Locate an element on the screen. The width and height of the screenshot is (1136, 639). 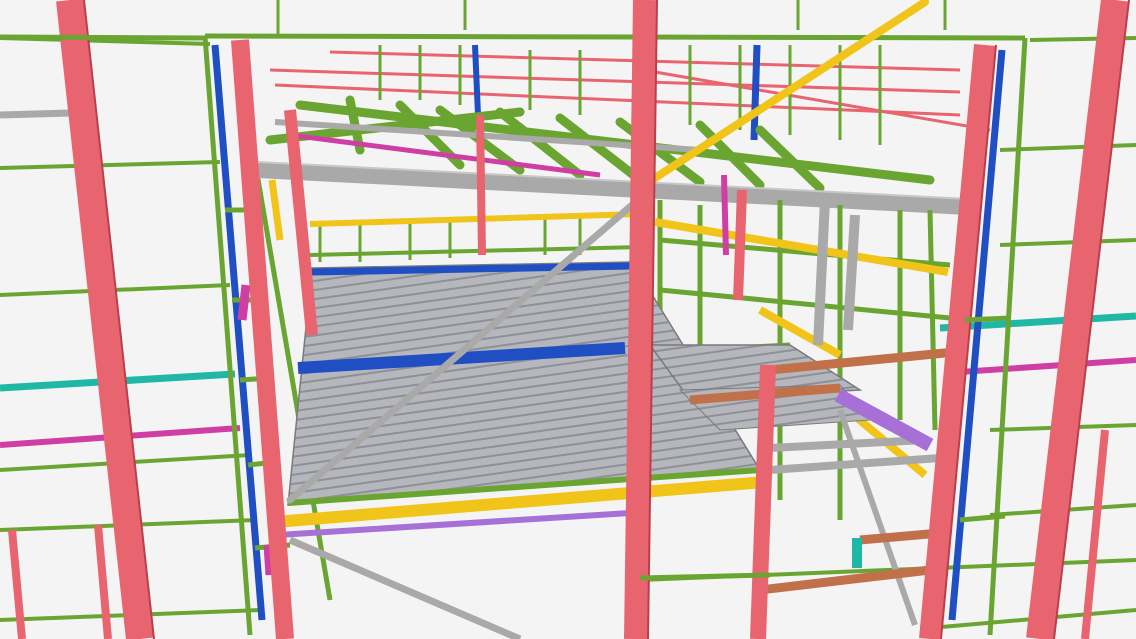
cyan-connection-plate is located at coordinates (857, 553).